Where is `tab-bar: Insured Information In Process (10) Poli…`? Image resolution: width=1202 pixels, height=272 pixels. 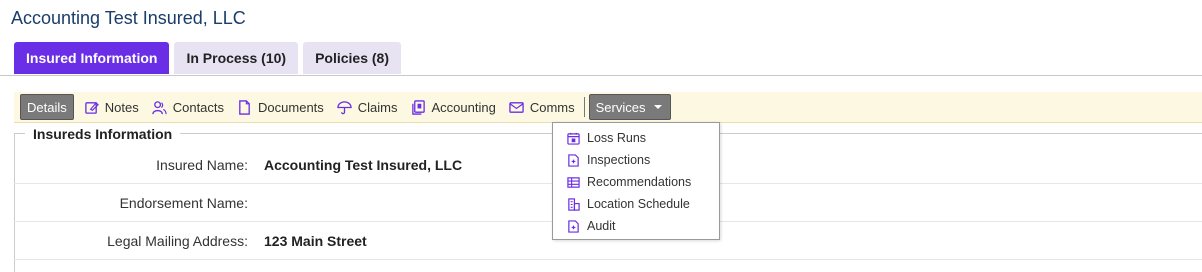 tab-bar: Insured Information In Process (10) Poli… is located at coordinates (207, 58).